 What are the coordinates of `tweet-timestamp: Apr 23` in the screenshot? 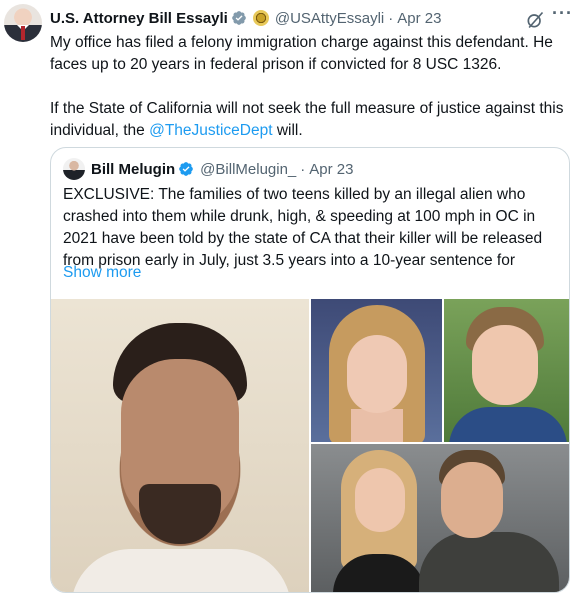 It's located at (419, 18).